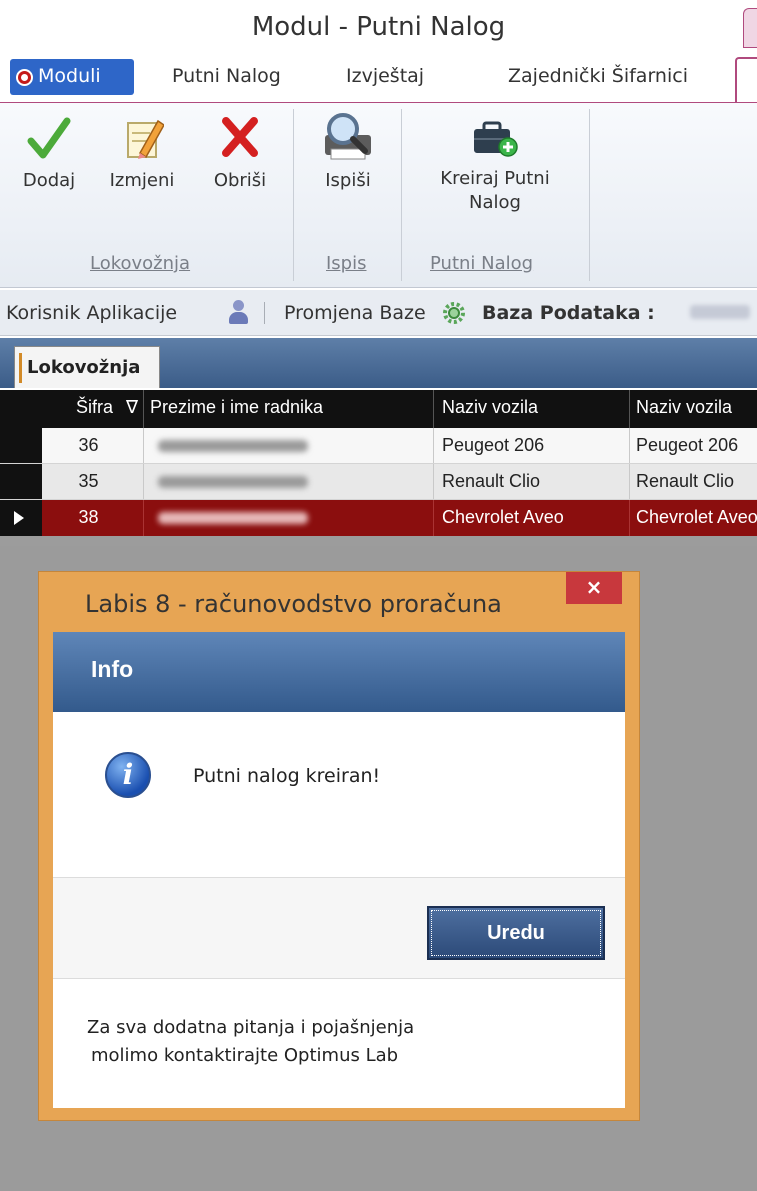  Describe the element at coordinates (532, 445) in the screenshot. I see `cell-vehicle-name: Peugeot 206` at that location.